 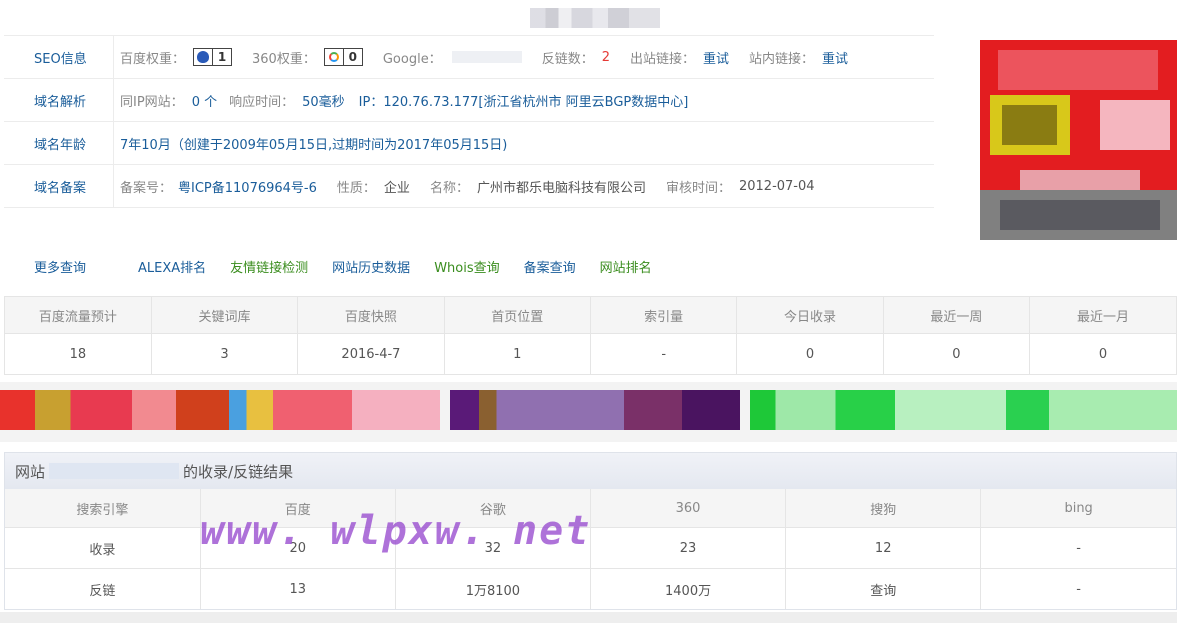 I want to click on stats-header: 百度快照, so click(x=371, y=315).